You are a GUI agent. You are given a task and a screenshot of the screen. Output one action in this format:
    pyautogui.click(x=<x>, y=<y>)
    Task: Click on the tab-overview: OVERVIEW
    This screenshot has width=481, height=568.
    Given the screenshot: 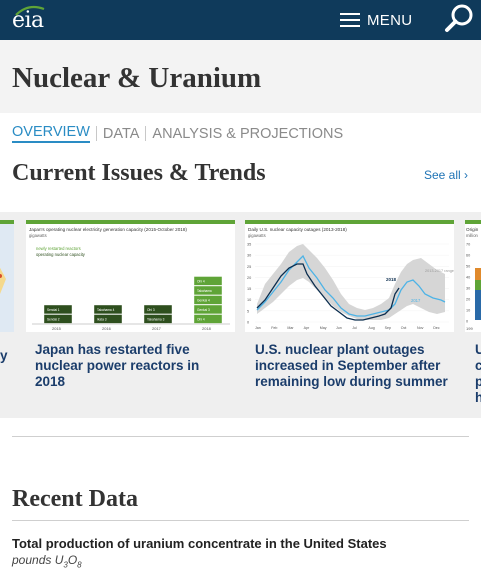 What is the action you would take?
    pyautogui.click(x=51, y=133)
    